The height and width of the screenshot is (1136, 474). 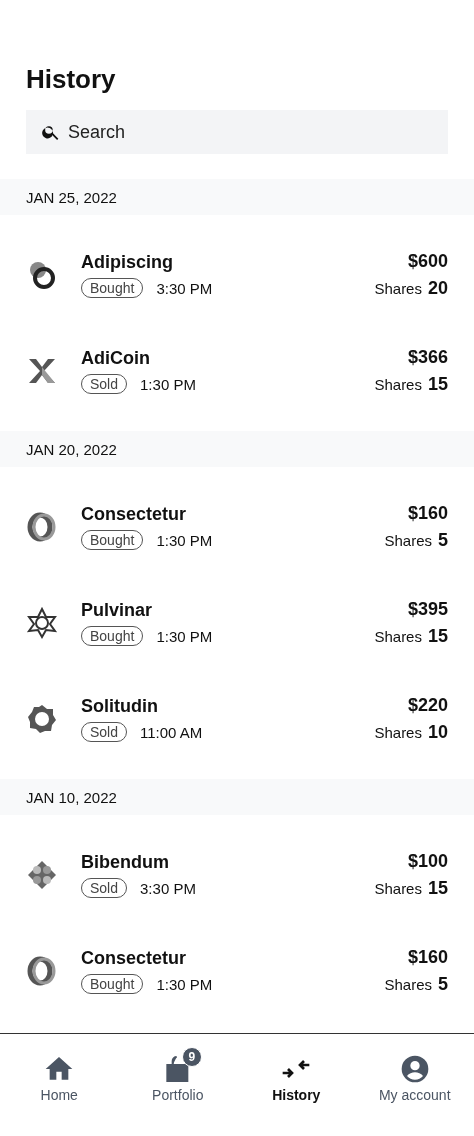 I want to click on count-badge: 9, so click(x=191, y=1057).